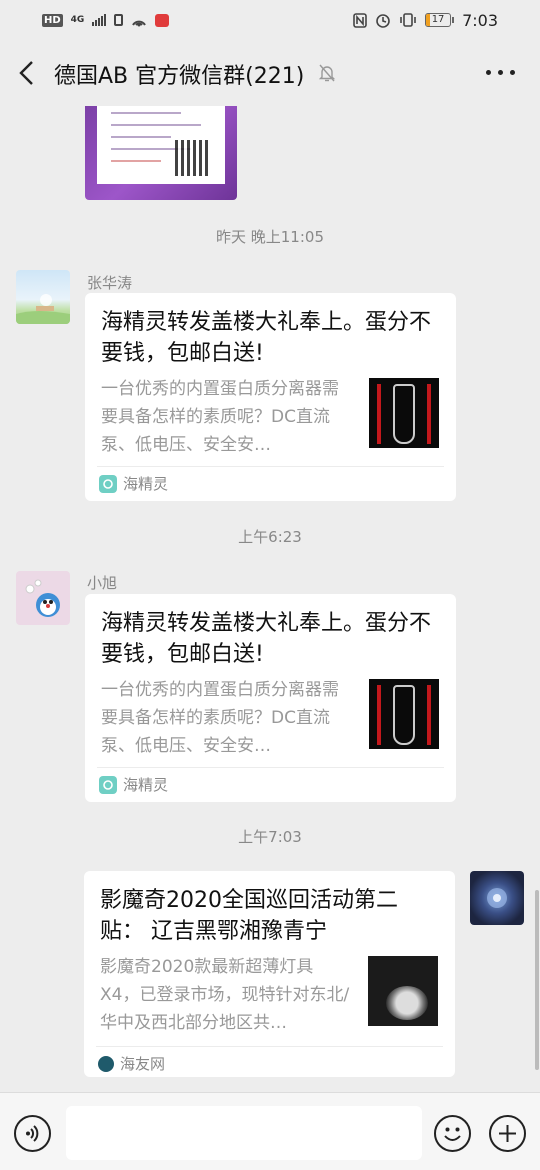 The height and width of the screenshot is (1170, 540). I want to click on status-left: HD 4G, so click(106, 20).